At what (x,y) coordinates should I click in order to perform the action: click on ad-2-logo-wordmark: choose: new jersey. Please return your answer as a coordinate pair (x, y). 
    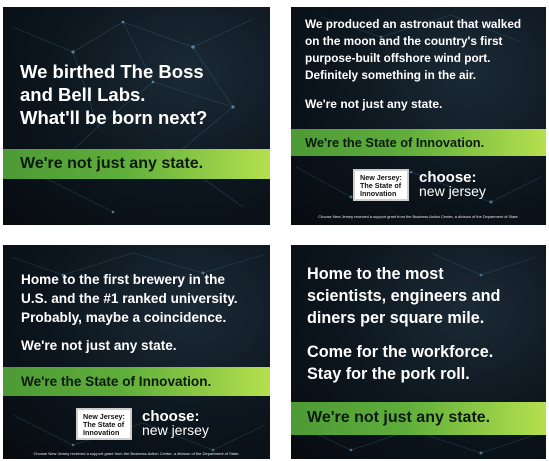
    Looking at the image, I should click on (452, 185).